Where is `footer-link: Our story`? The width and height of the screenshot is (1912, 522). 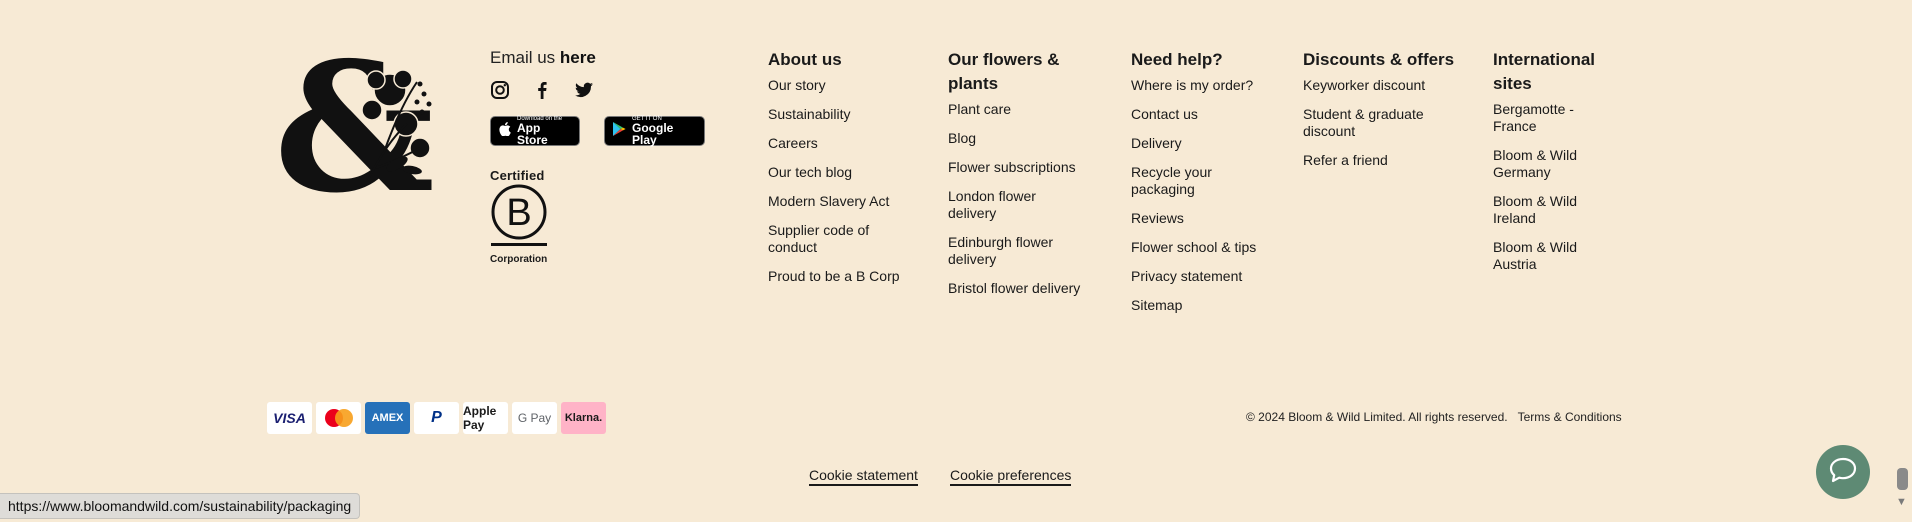 footer-link: Our story is located at coordinates (848, 85).